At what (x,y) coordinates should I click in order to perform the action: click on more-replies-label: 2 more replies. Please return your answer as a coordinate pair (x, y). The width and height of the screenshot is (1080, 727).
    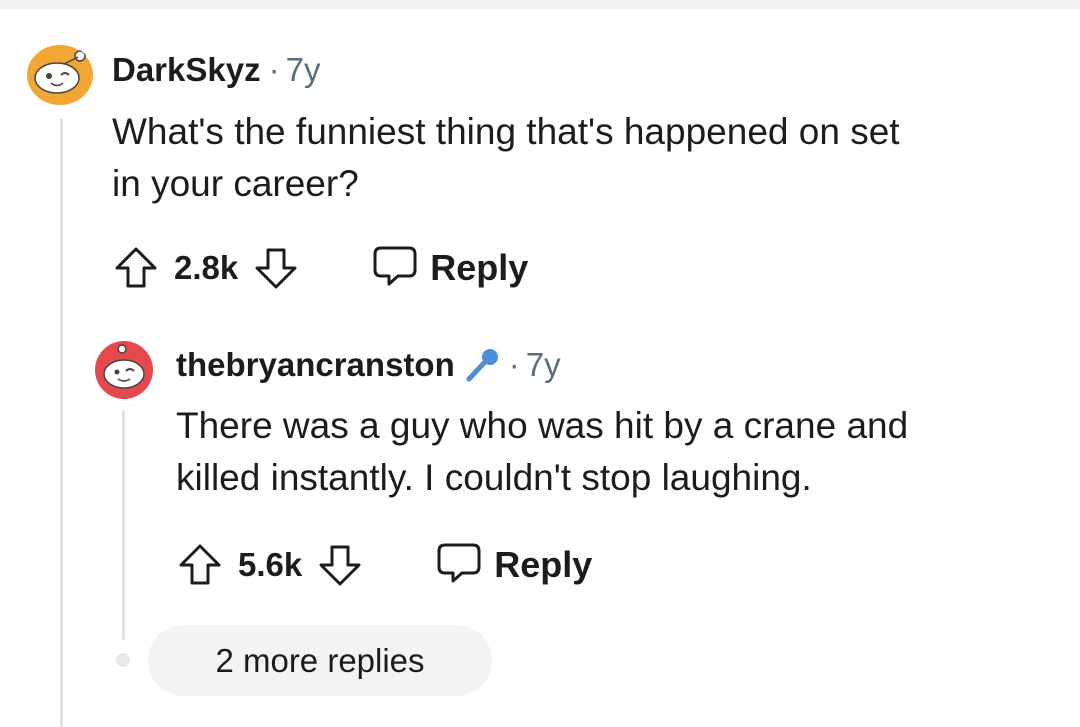
    Looking at the image, I should click on (320, 660).